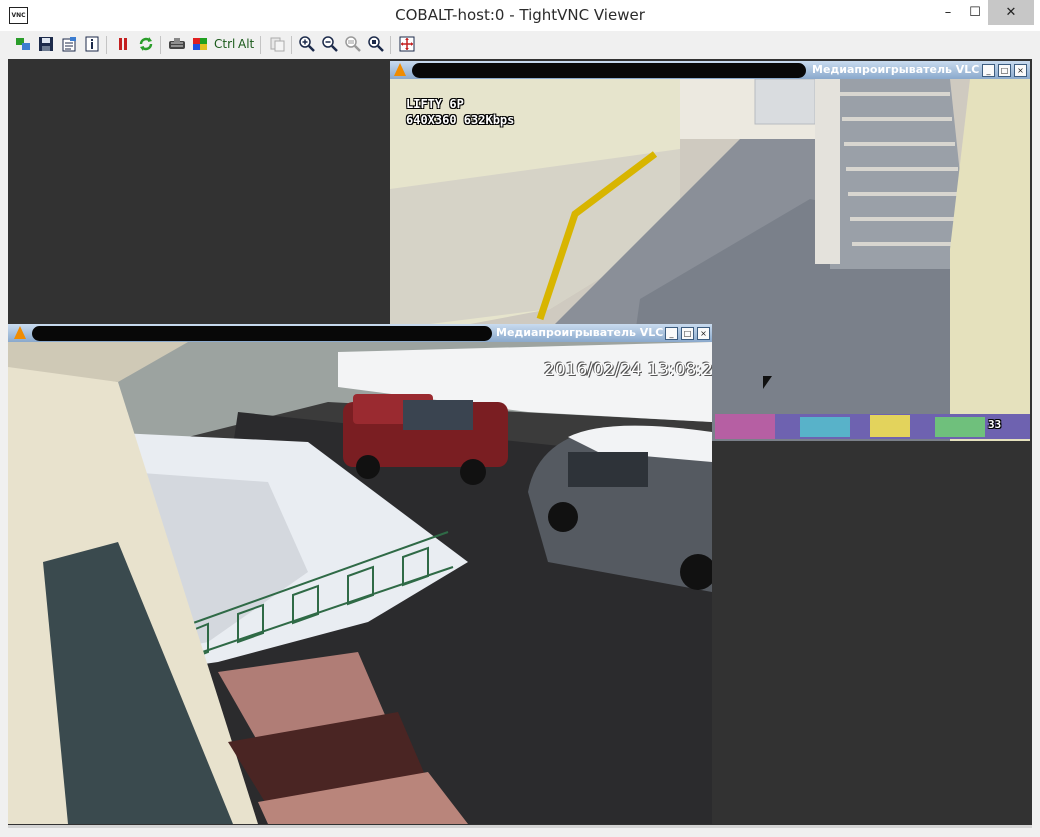 This screenshot has width=1040, height=837. I want to click on camera-resolution-bitrate: 640X360 632Kbps, so click(460, 120).